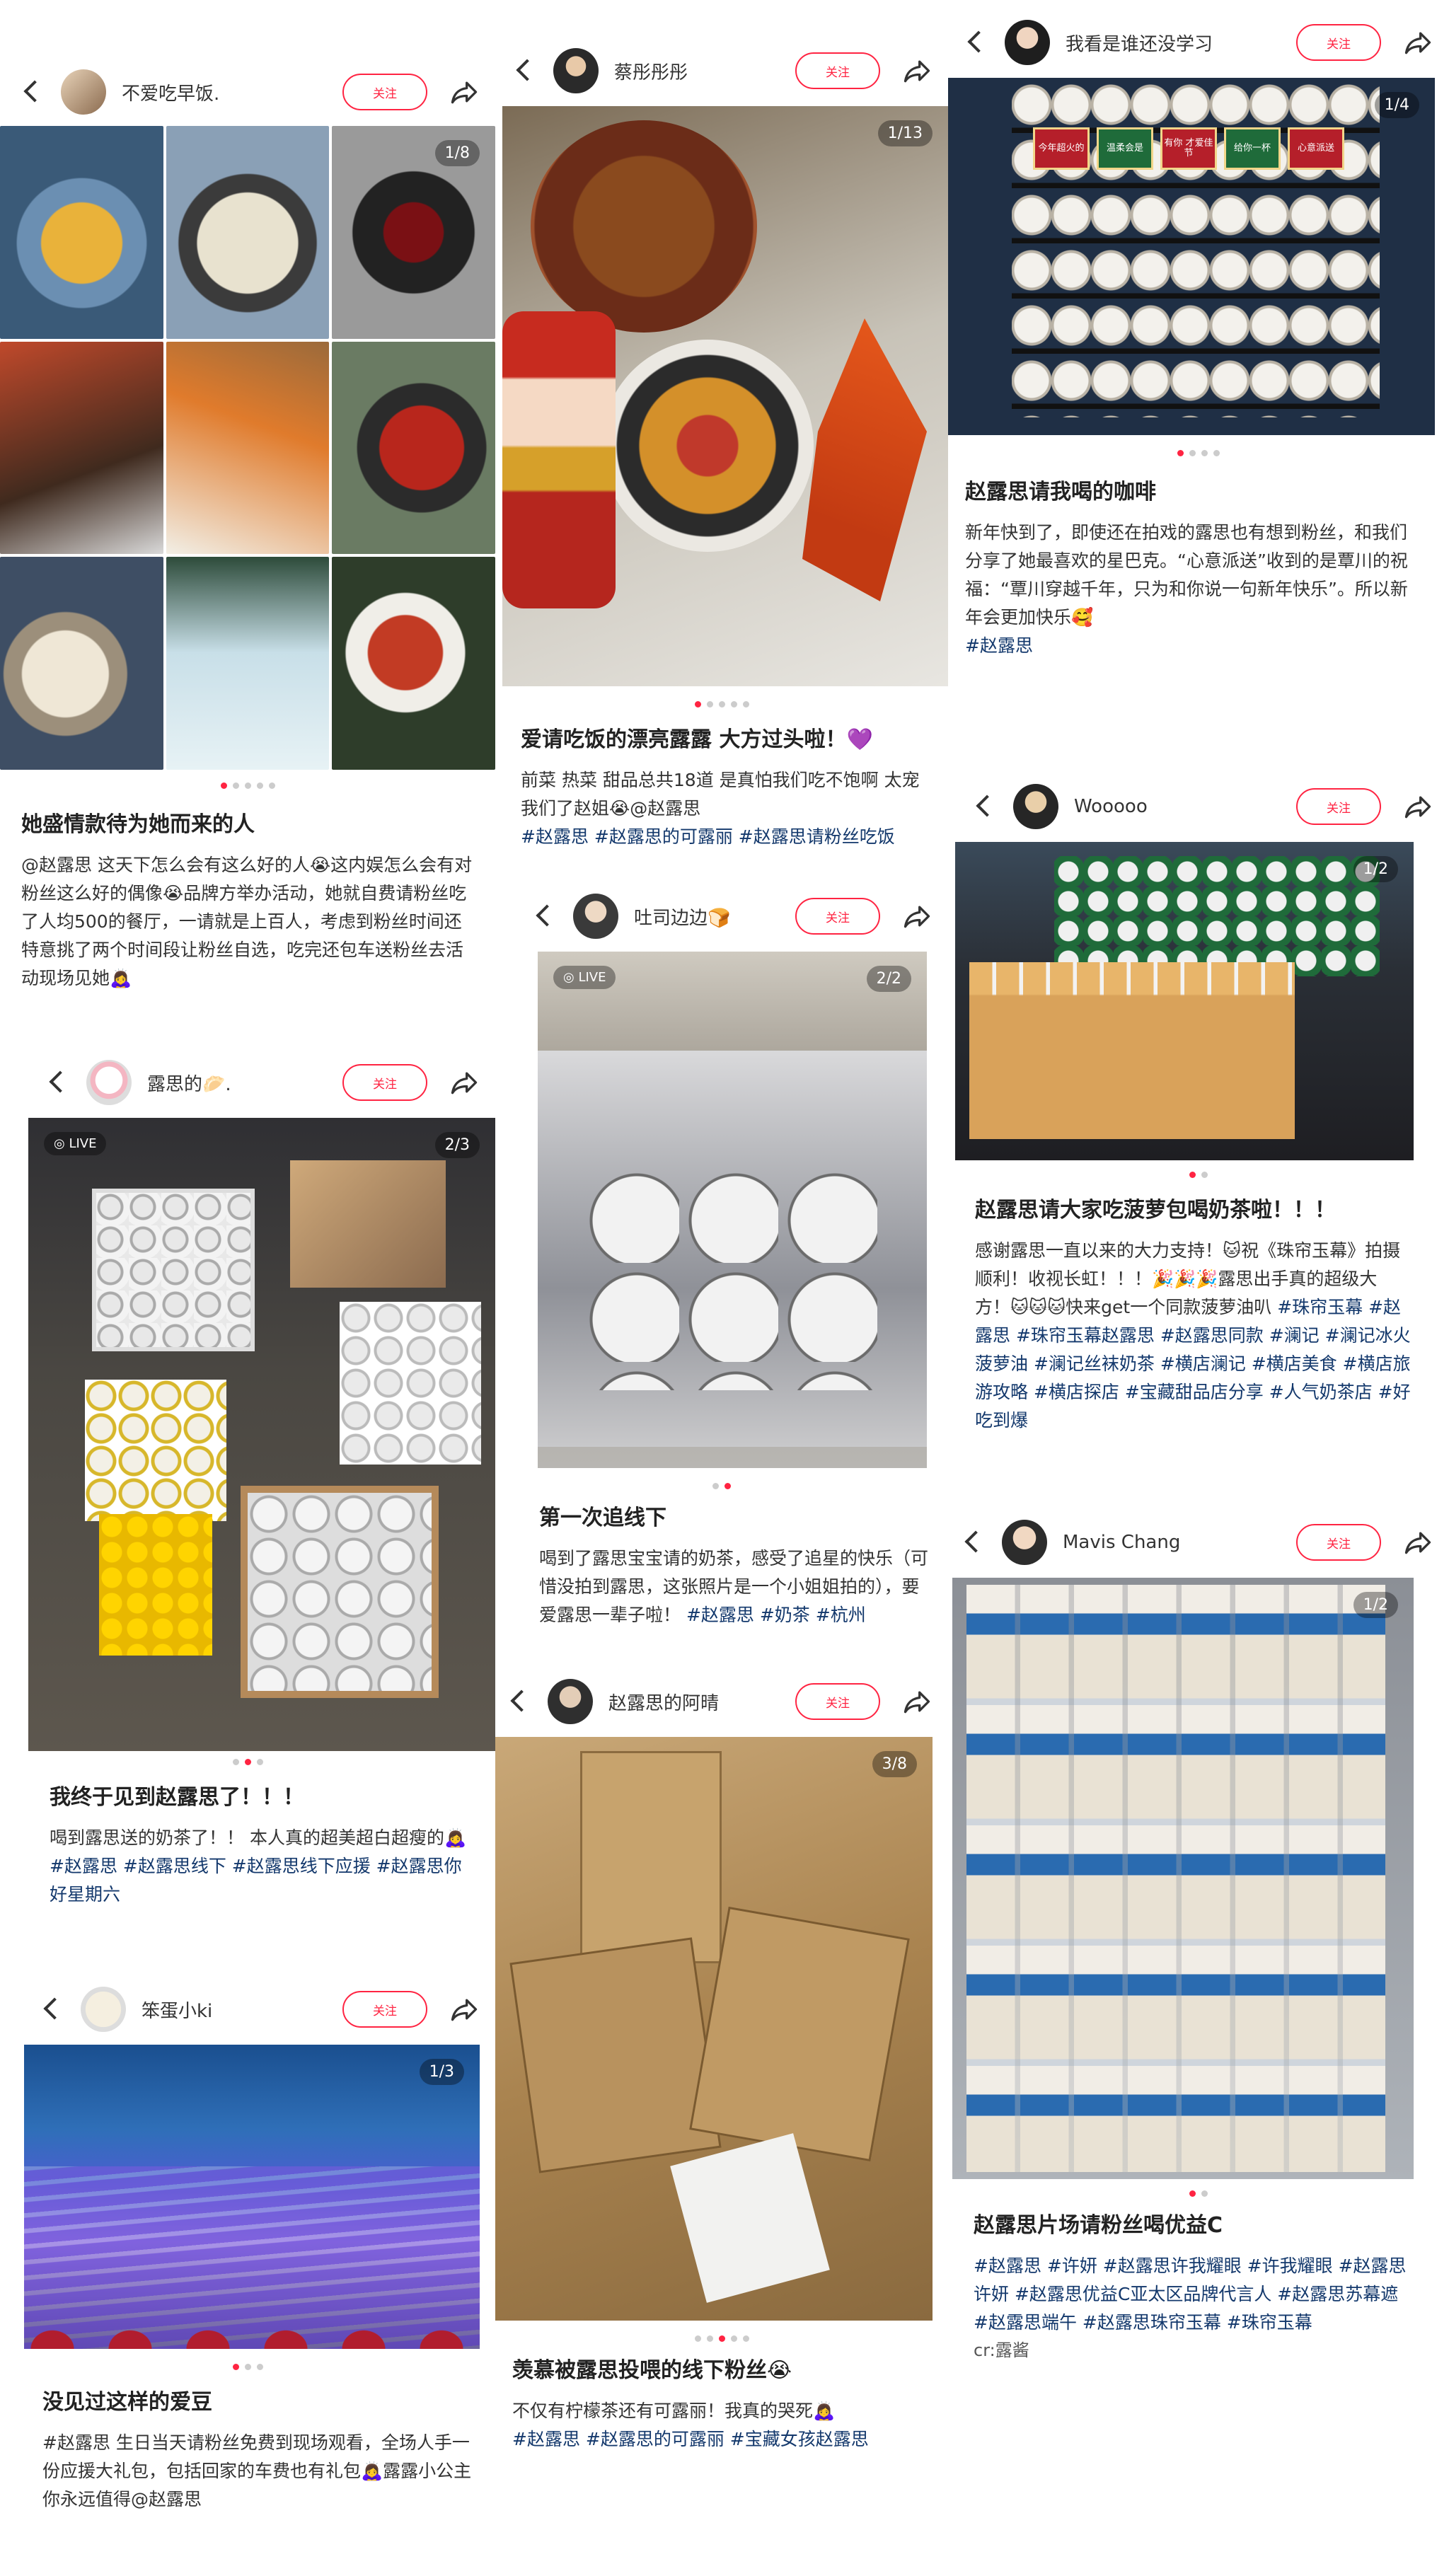 The image size is (1449, 2576). Describe the element at coordinates (252, 2327) in the screenshot. I see `photo-red-seats` at that location.